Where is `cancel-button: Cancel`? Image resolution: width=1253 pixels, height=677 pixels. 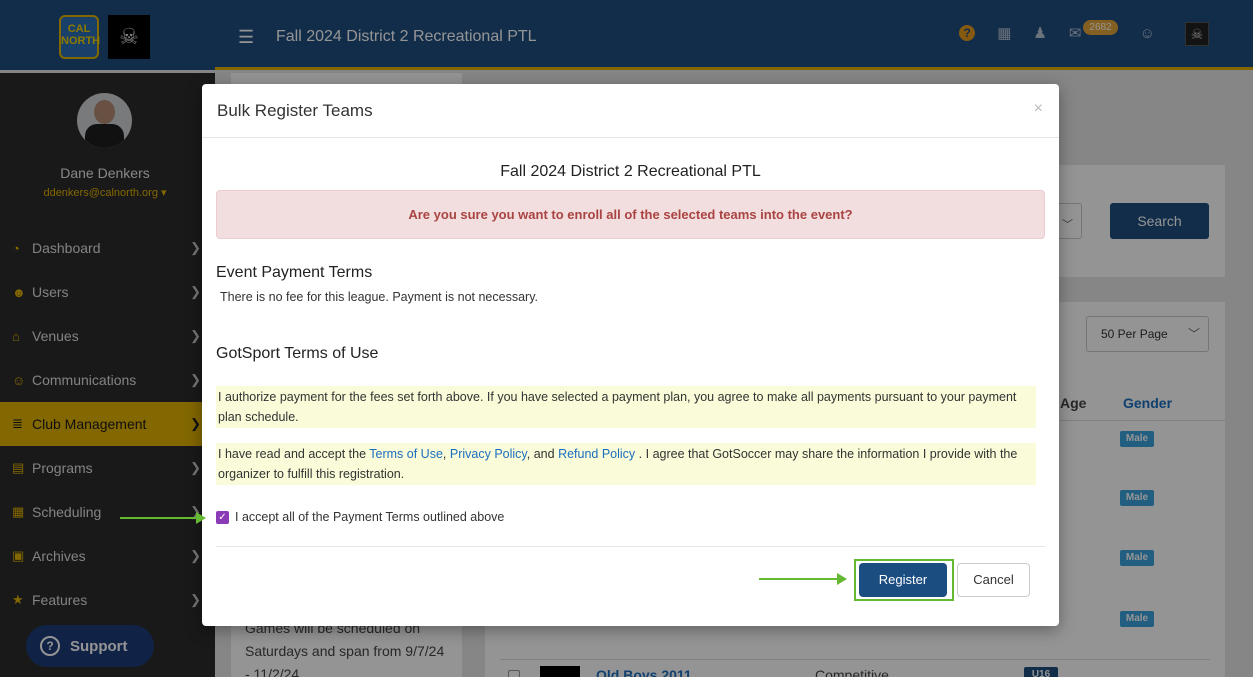 cancel-button: Cancel is located at coordinates (993, 580).